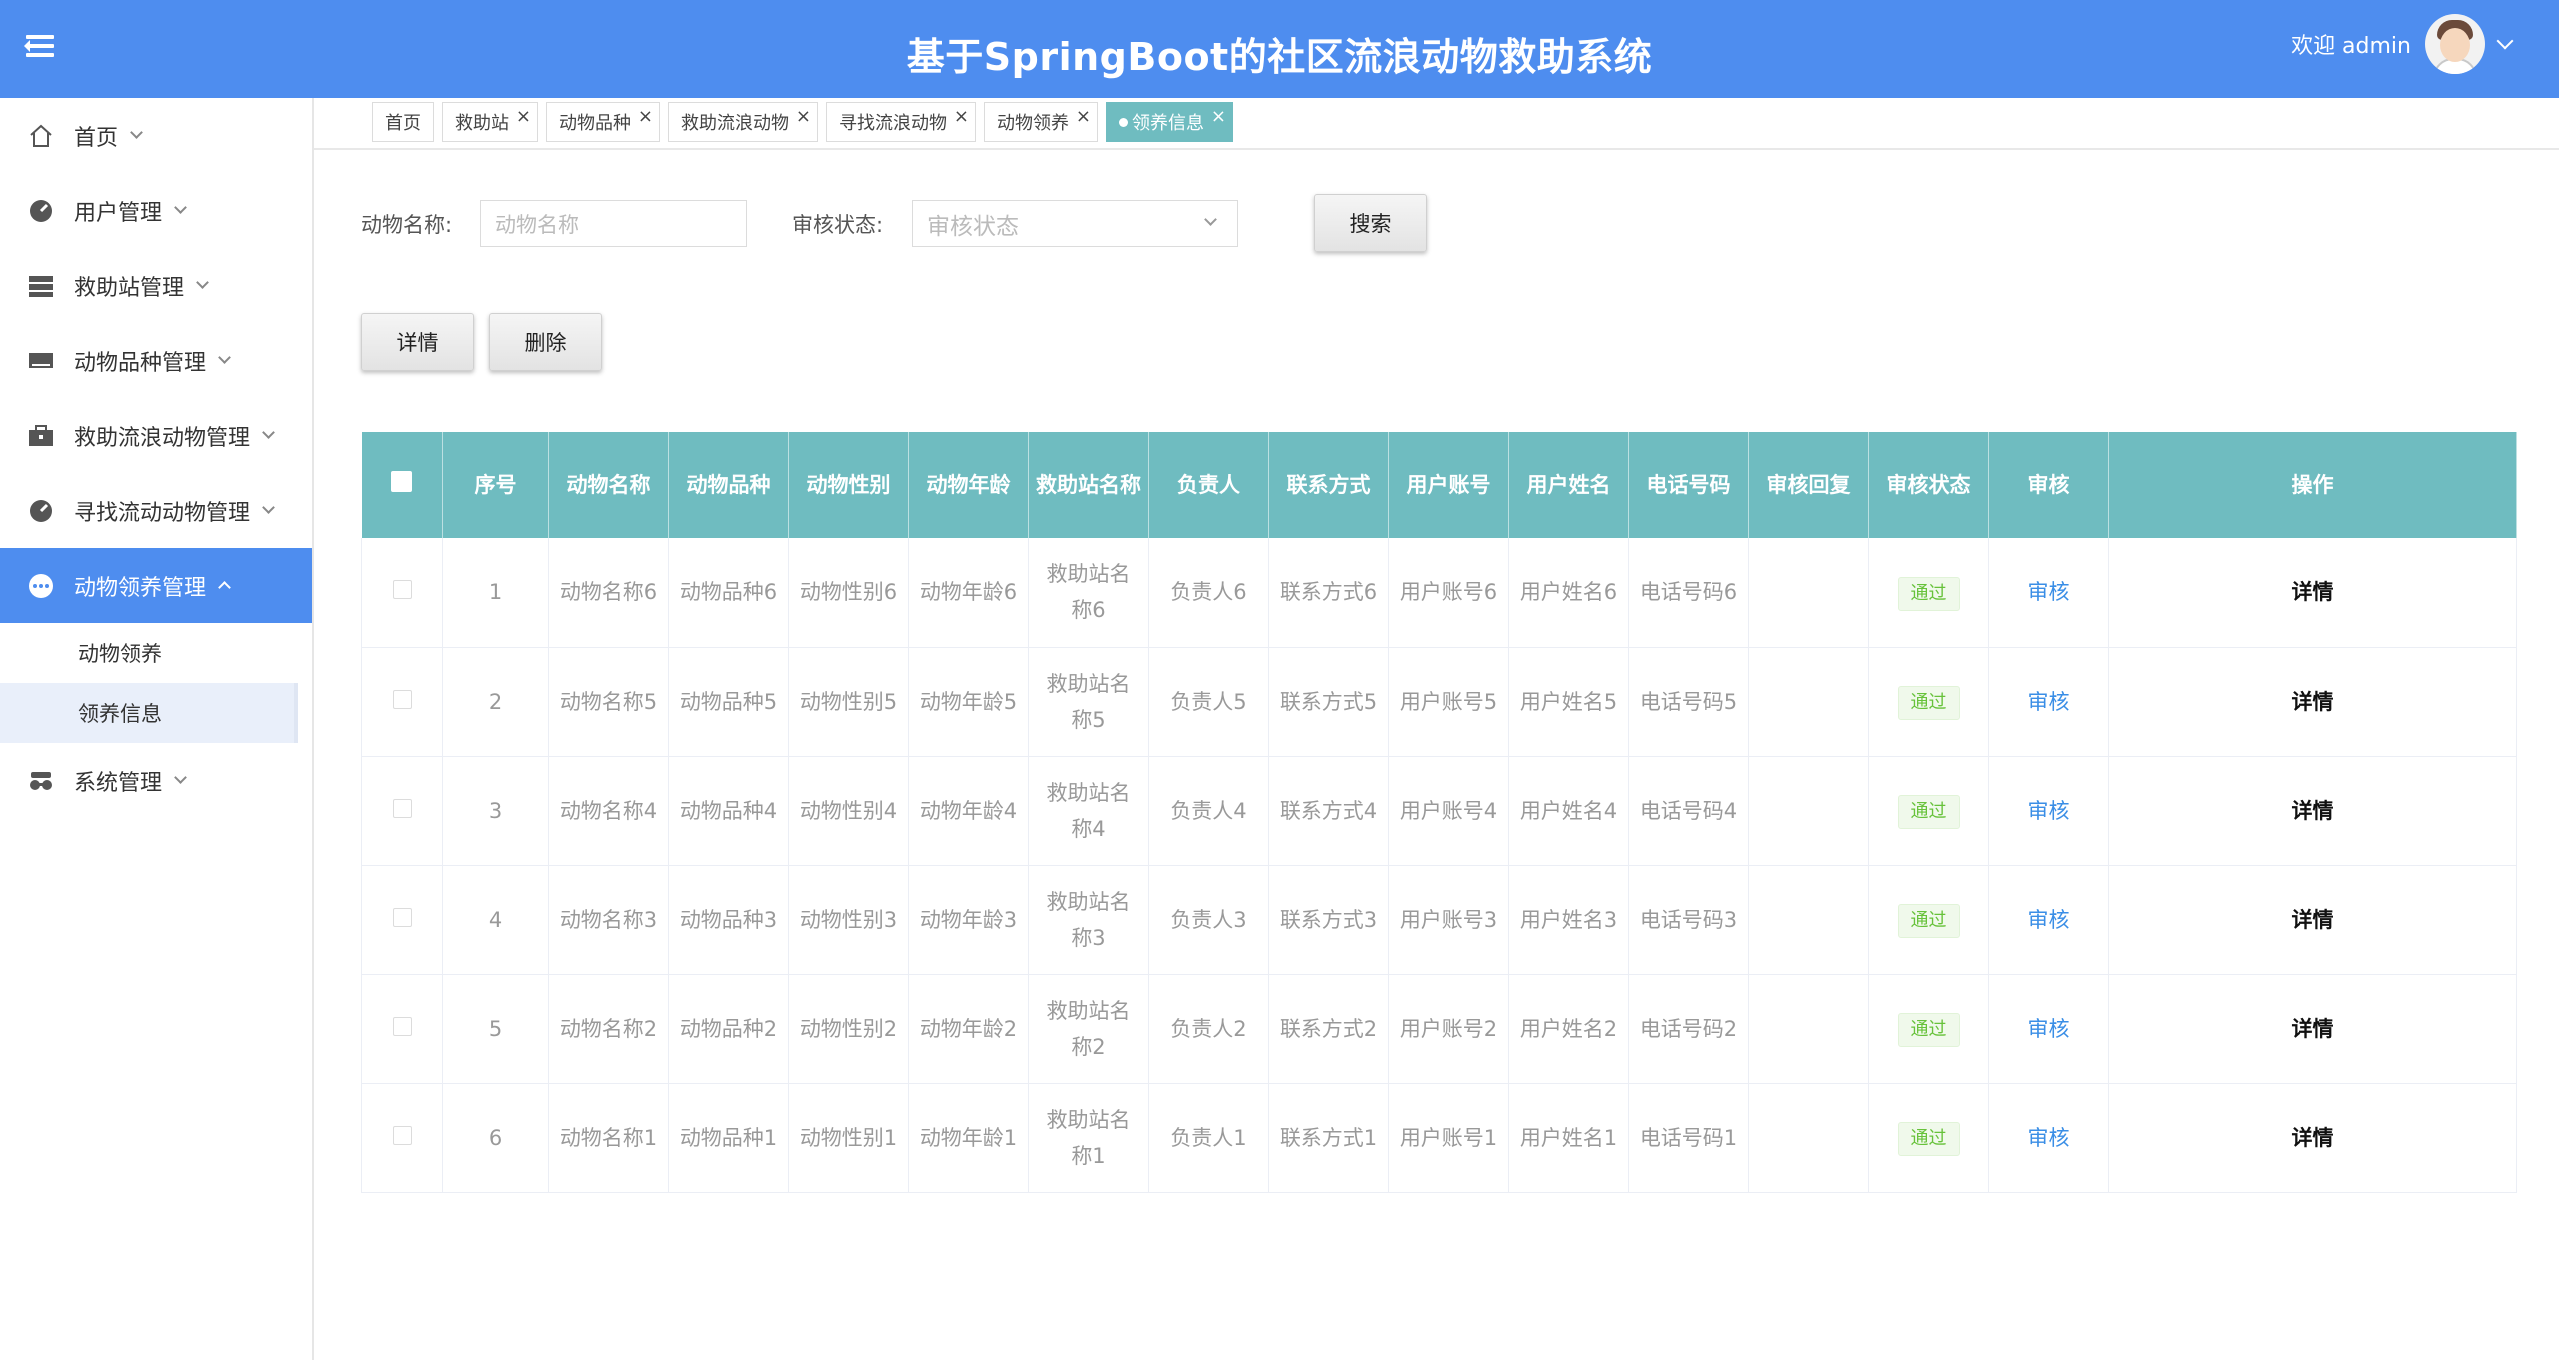 Image resolution: width=2559 pixels, height=1360 pixels. What do you see at coordinates (1928, 485) in the screenshot?
I see `column-header: 审核状态` at bounding box center [1928, 485].